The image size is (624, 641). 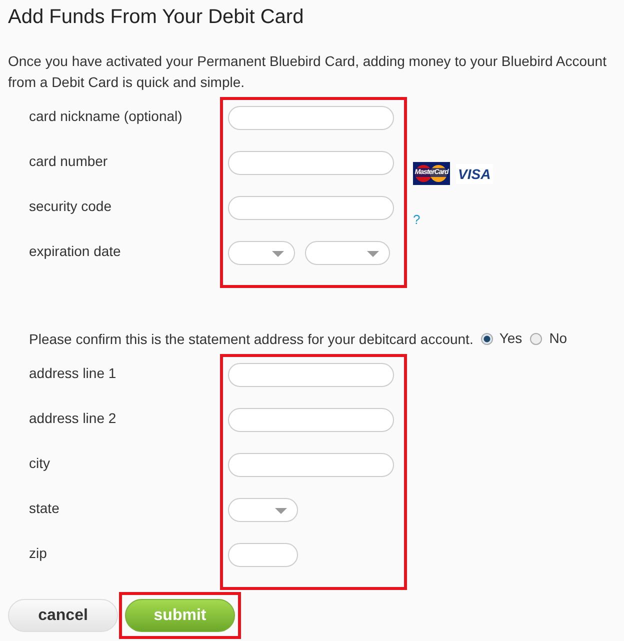 I want to click on cancel-button: cancel, so click(x=63, y=615).